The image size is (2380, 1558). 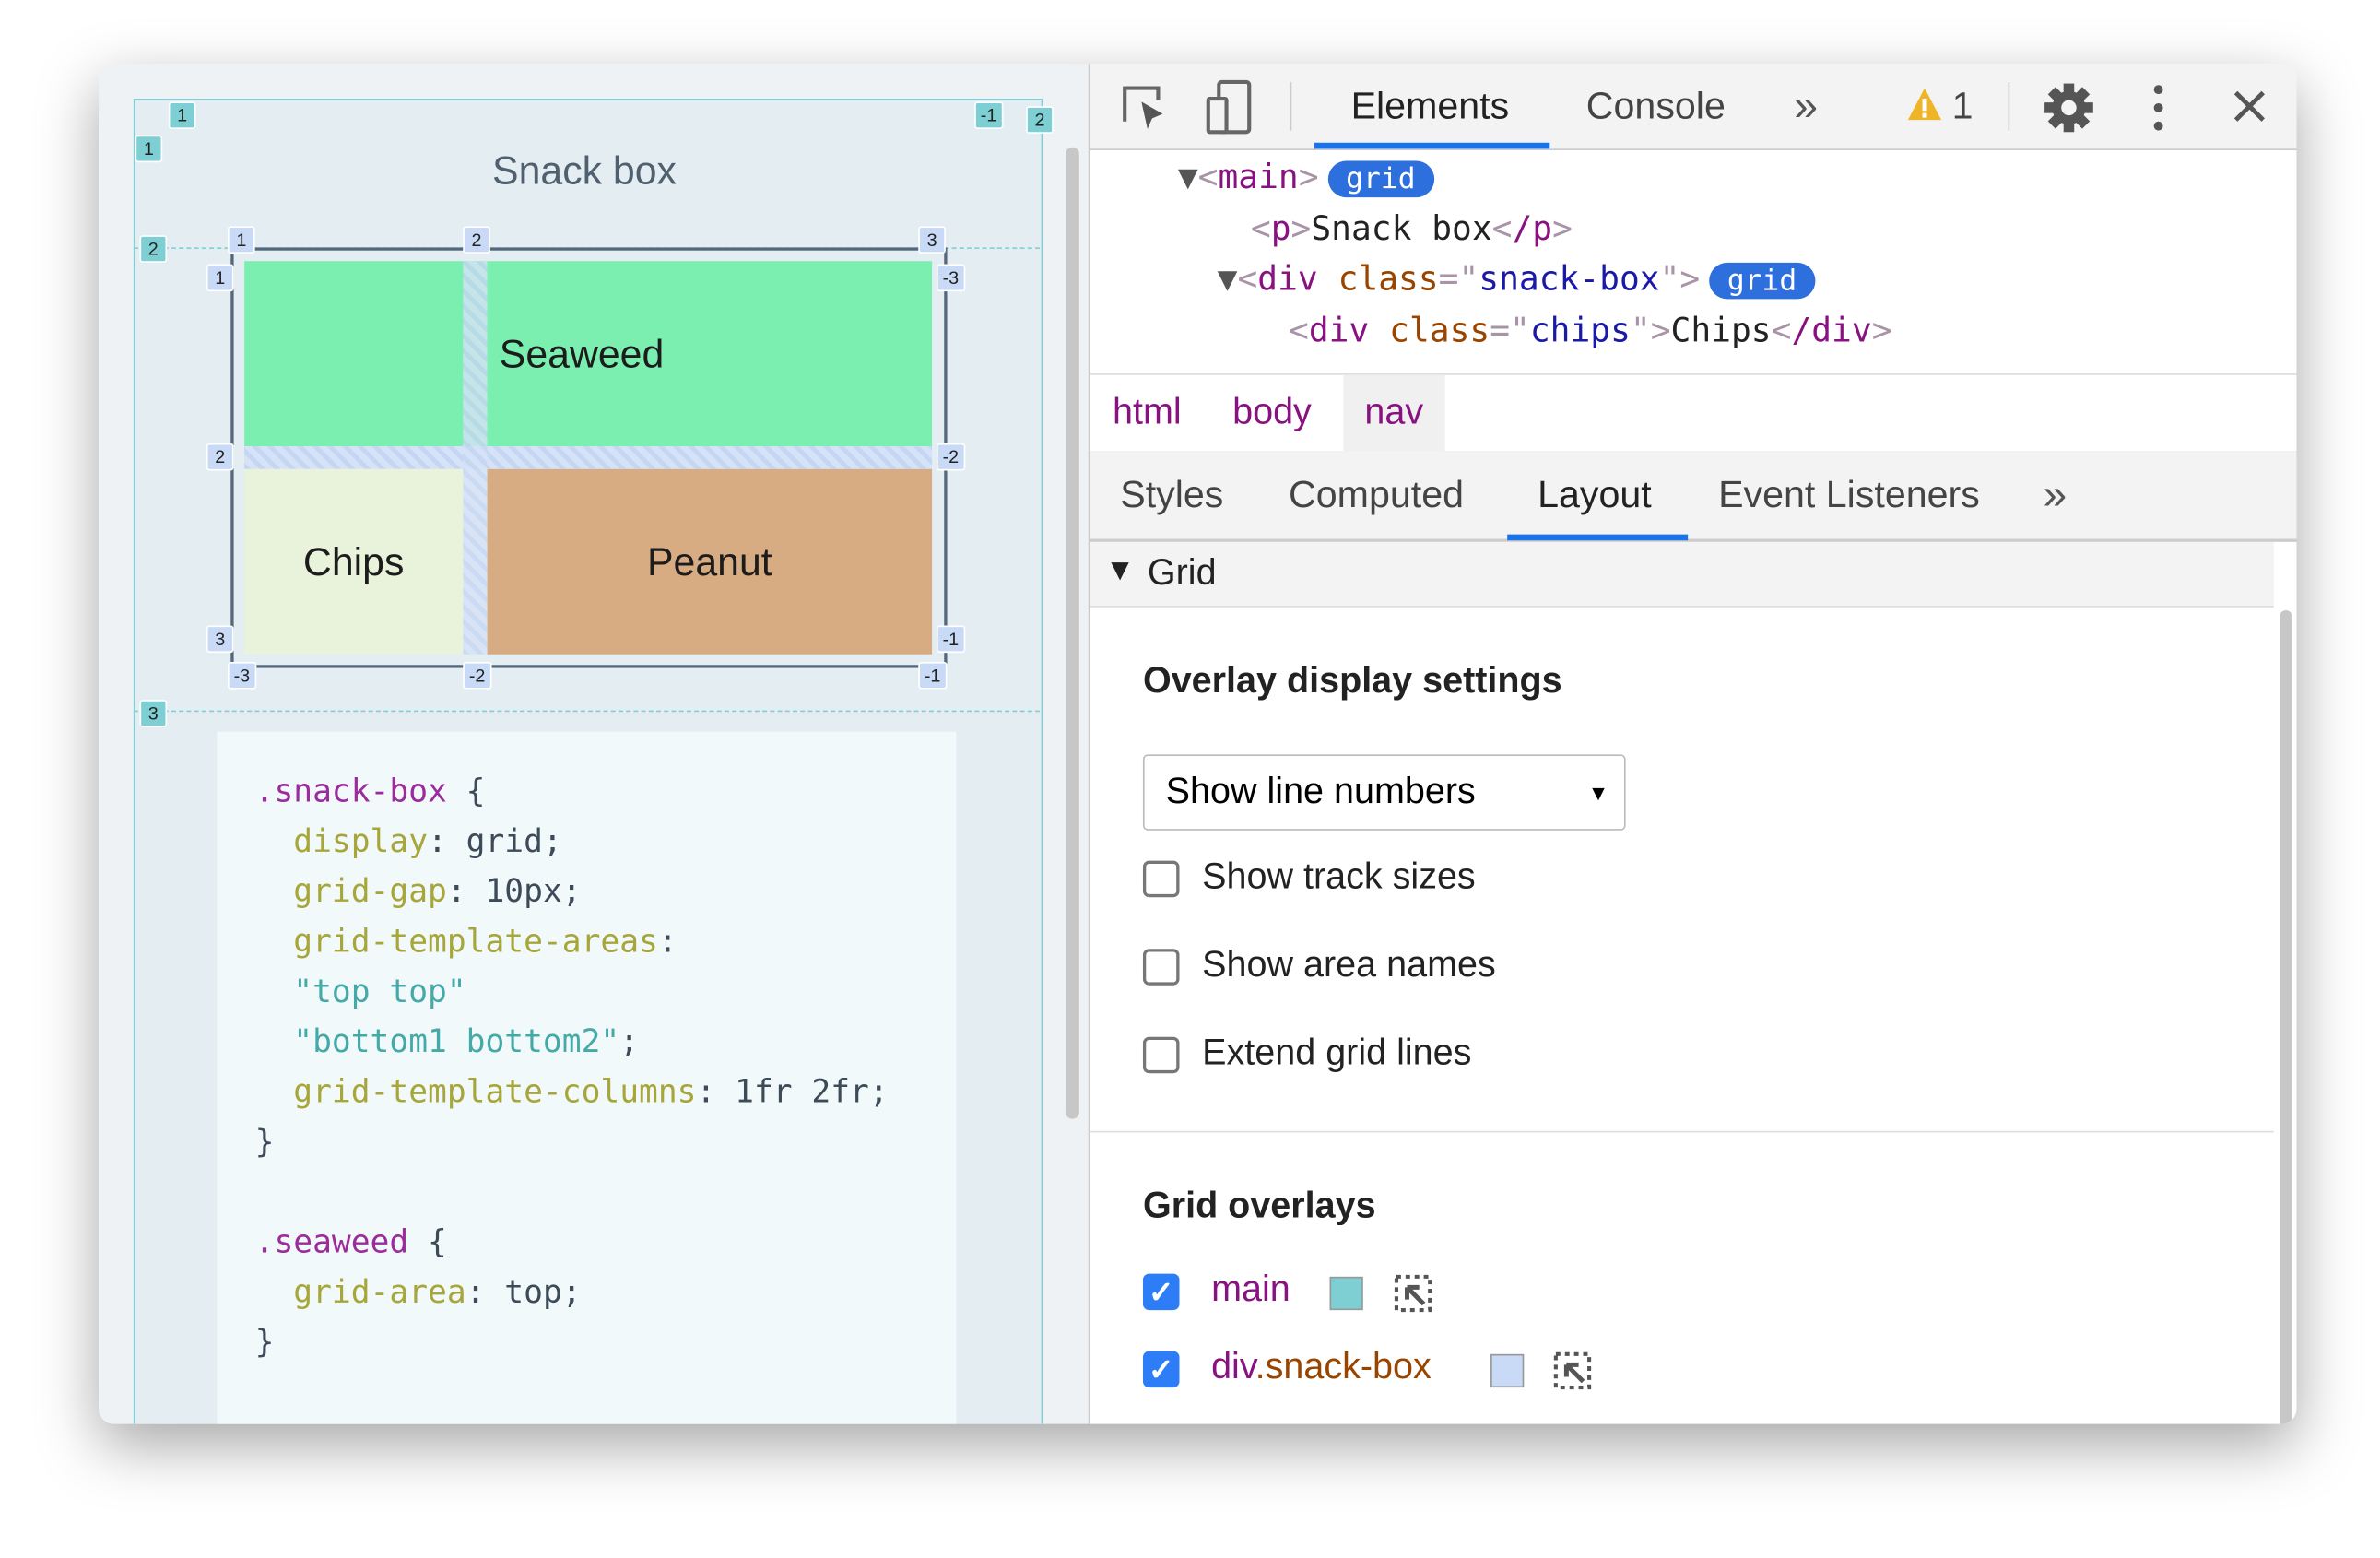 I want to click on tab-styles: Styles, so click(x=1171, y=495).